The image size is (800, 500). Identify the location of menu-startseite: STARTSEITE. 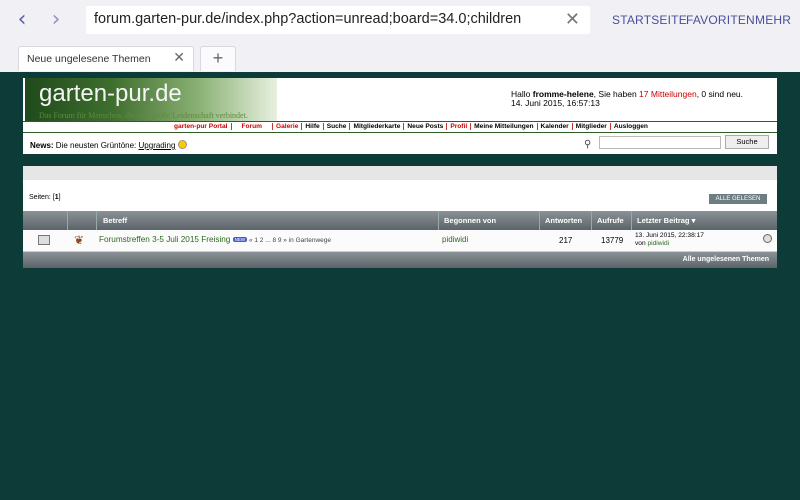
(649, 20).